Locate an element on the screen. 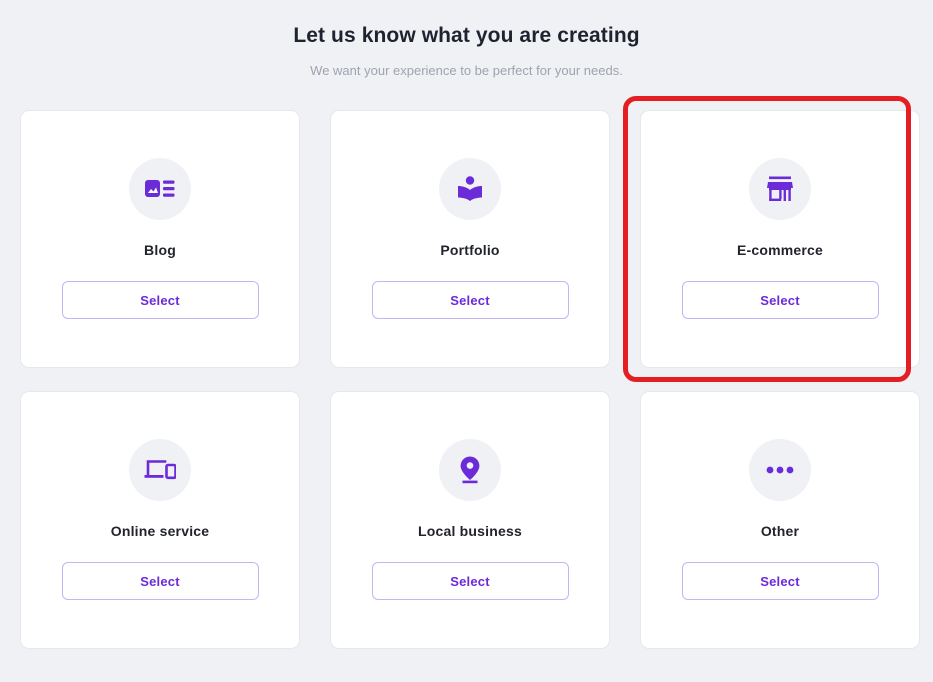 This screenshot has width=933, height=682. site-type-card-blog: Blog Select is located at coordinates (160, 239).